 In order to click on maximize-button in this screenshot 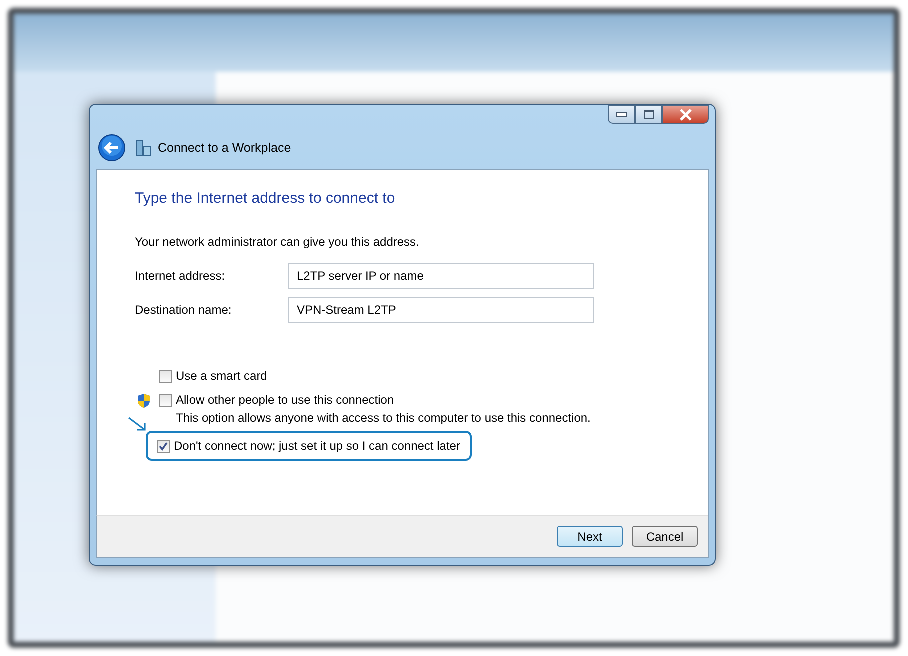, I will do `click(648, 114)`.